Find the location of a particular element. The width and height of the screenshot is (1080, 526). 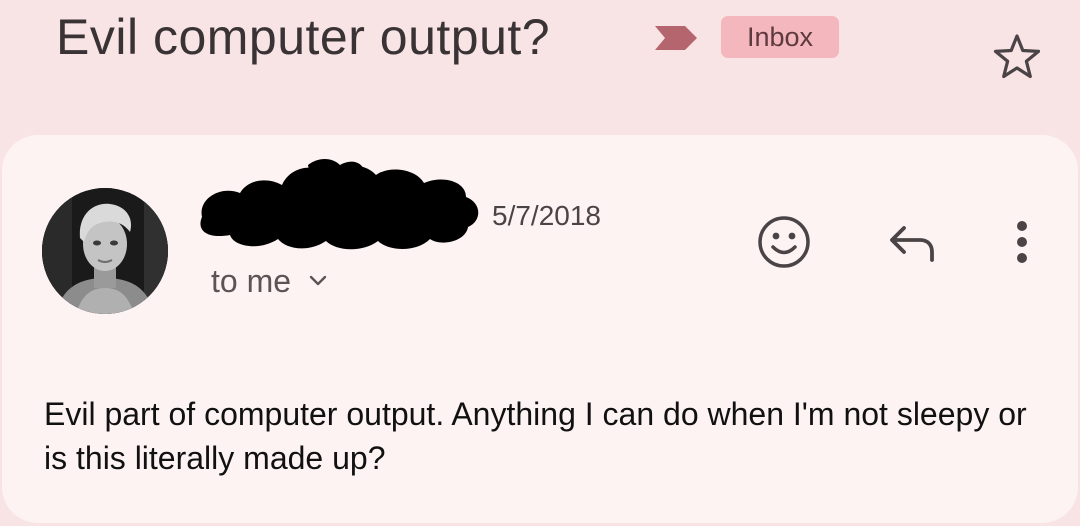

avatar-photo is located at coordinates (105, 251).